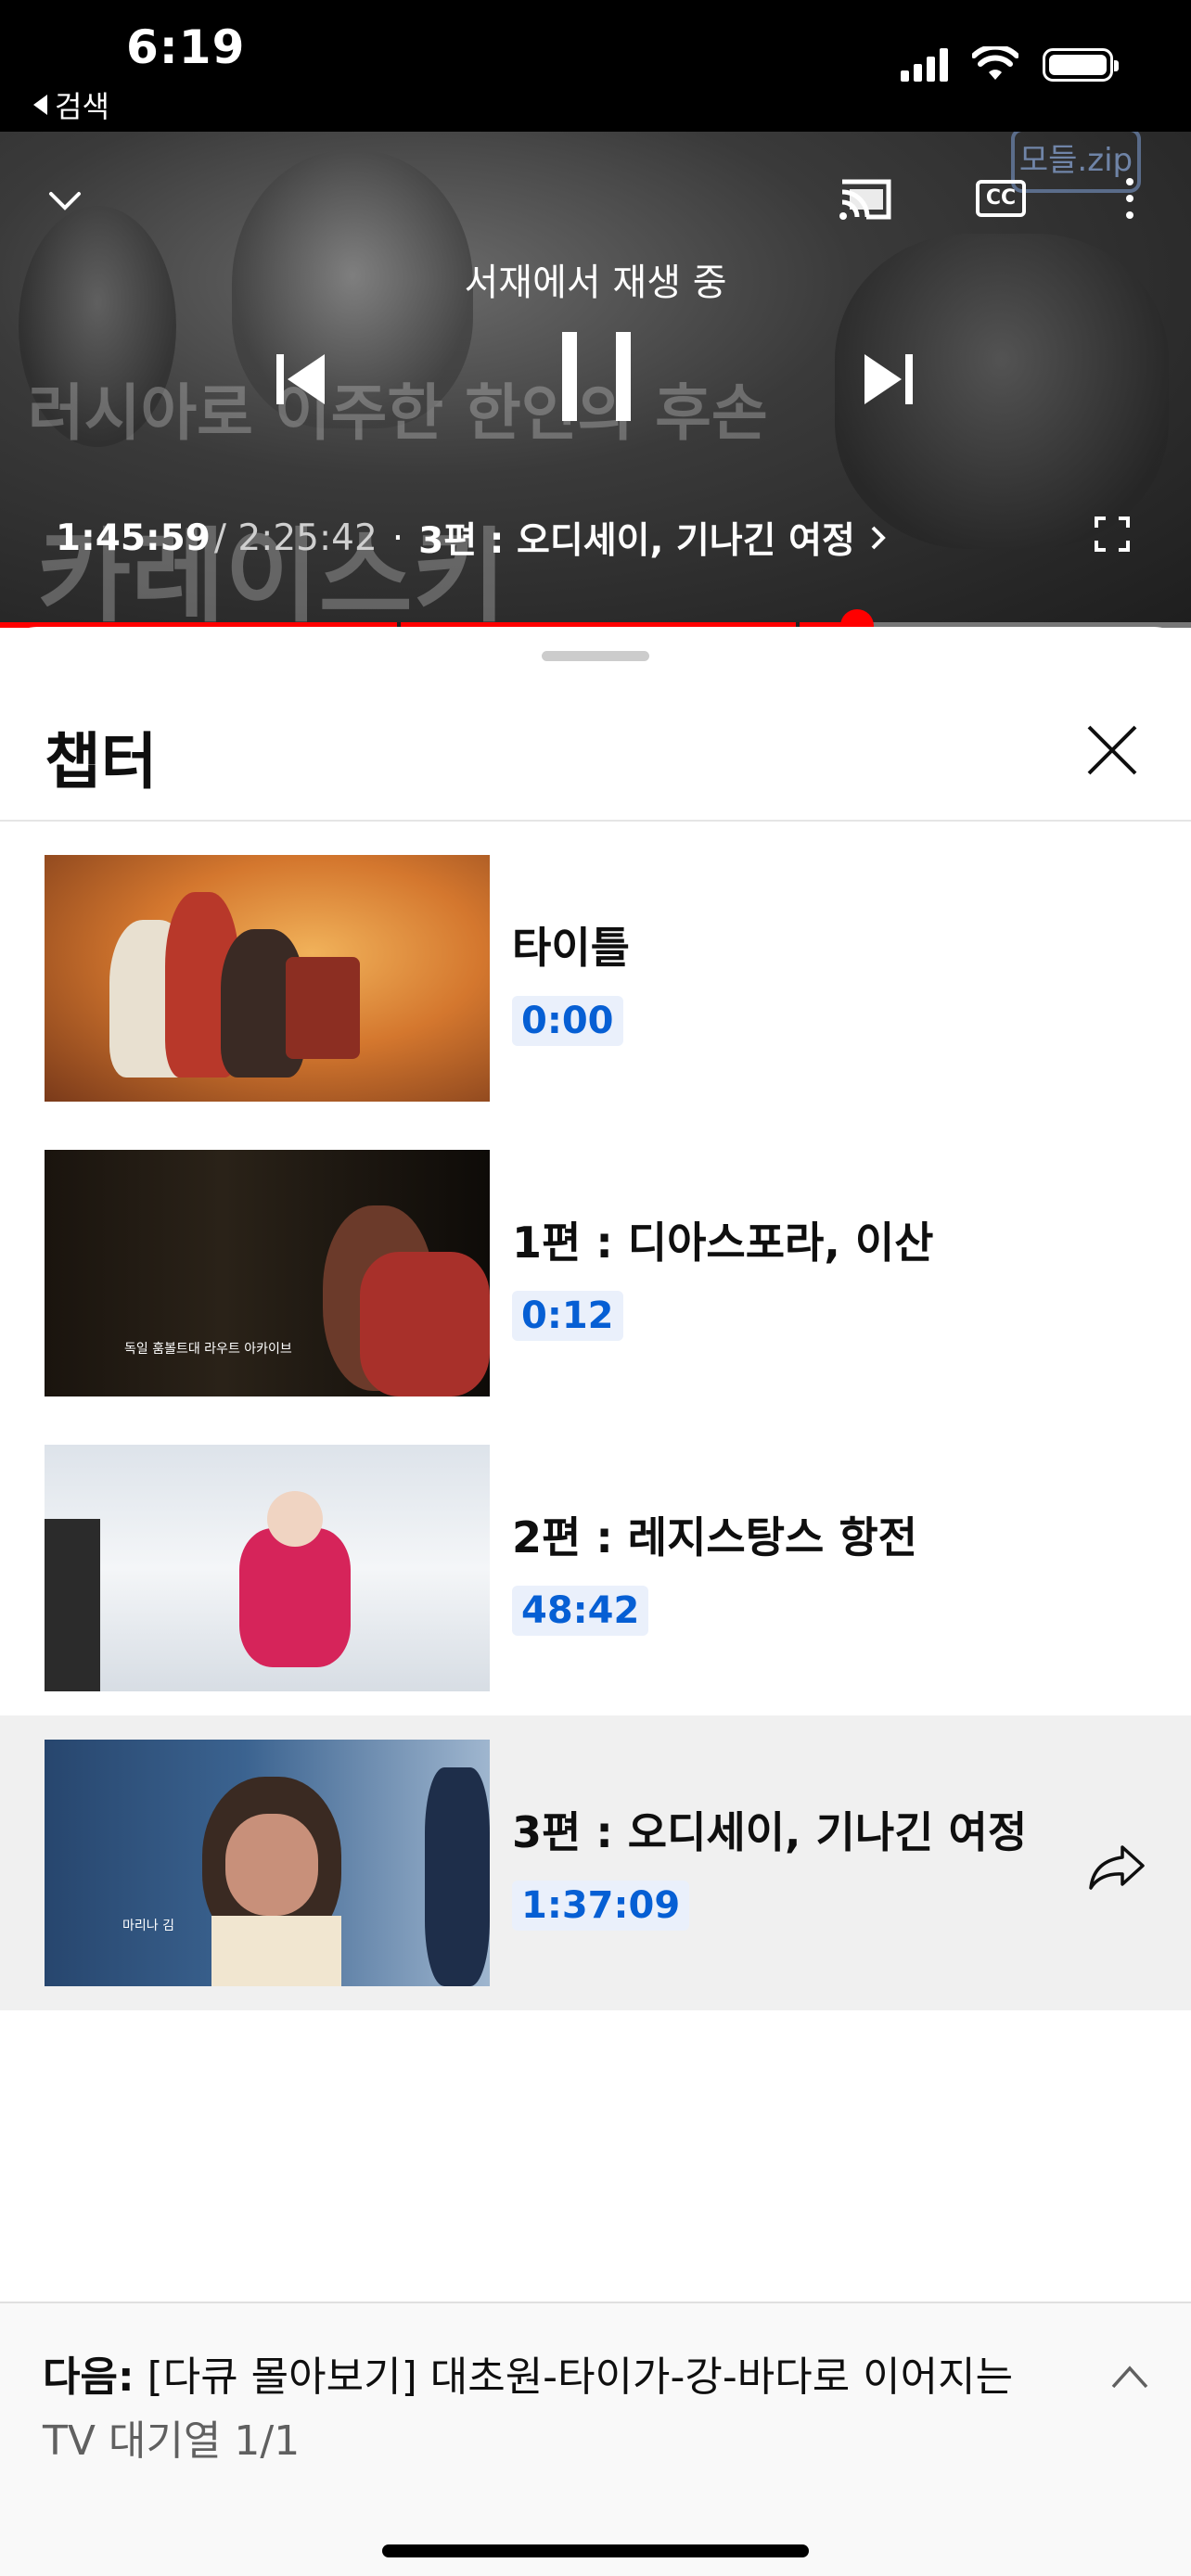  Describe the element at coordinates (172, 2441) in the screenshot. I see `queue-status: TV 대기열 1/1` at that location.